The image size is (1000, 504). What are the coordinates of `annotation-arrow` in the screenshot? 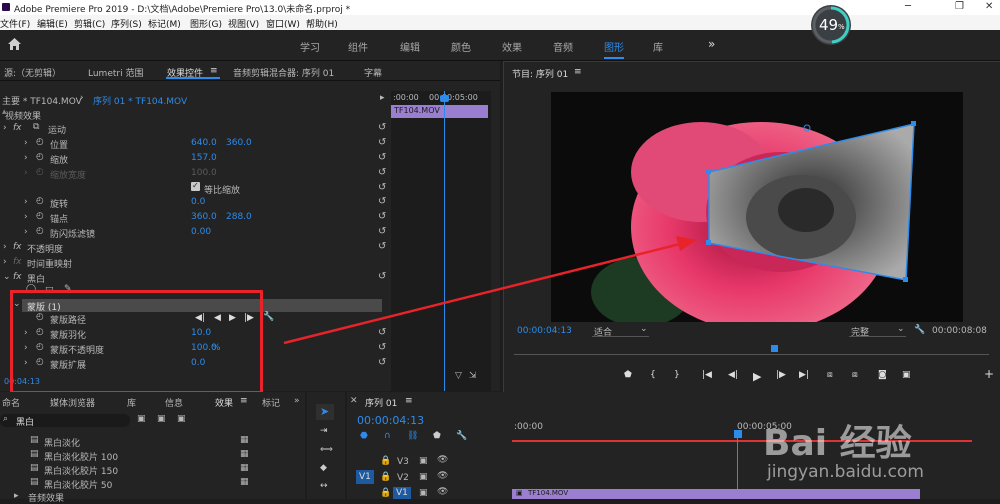 It's located at (490, 290).